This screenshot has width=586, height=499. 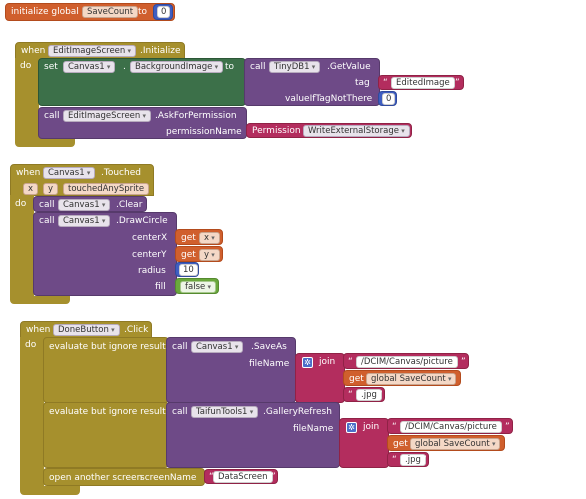 What do you see at coordinates (51, 67) in the screenshot?
I see `set-label: set` at bounding box center [51, 67].